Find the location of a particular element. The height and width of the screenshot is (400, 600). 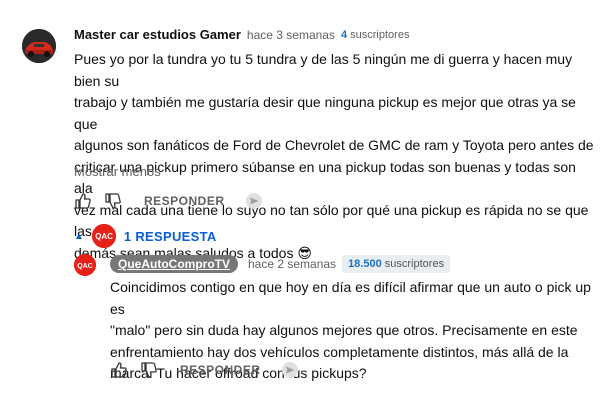

reply-actions: RESPONDER is located at coordinates (204, 370).